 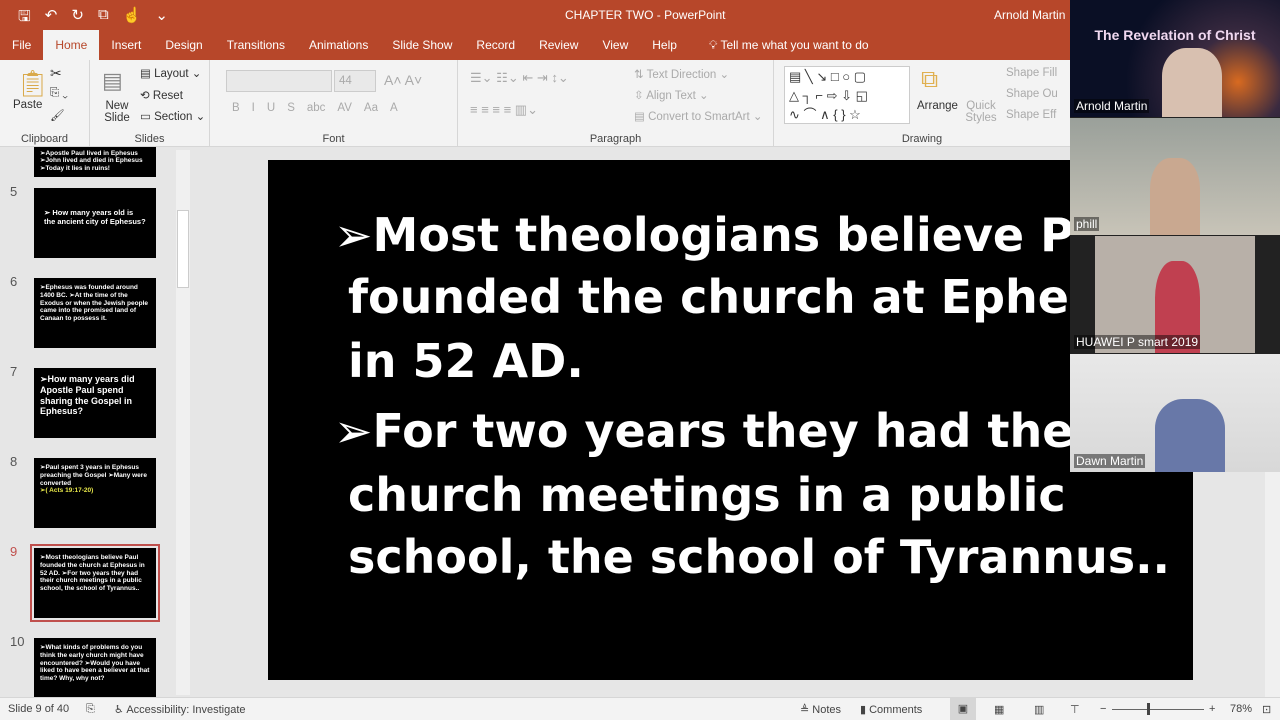 I want to click on strikethrough-button: abc, so click(x=316, y=108).